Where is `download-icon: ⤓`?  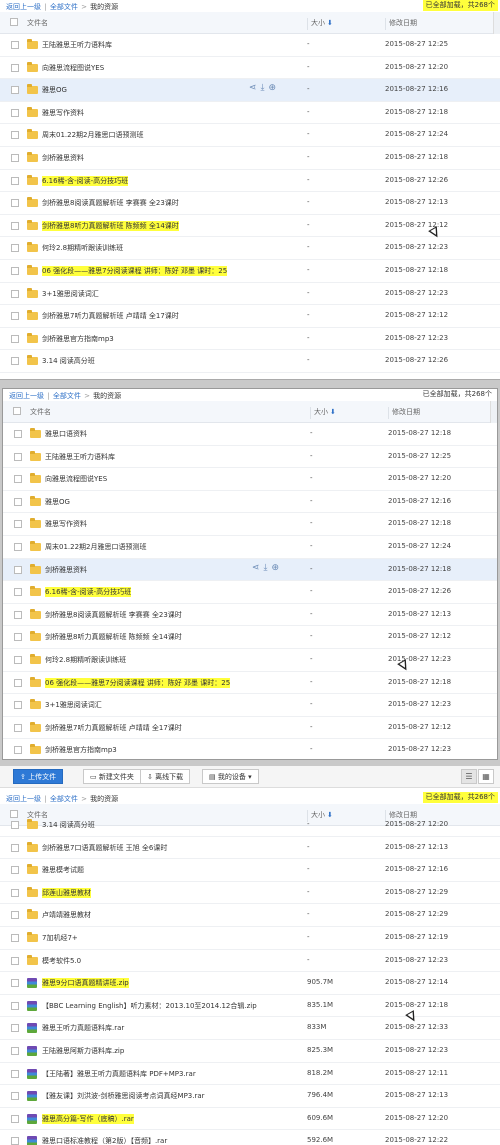
download-icon: ⤓ is located at coordinates (265, 88).